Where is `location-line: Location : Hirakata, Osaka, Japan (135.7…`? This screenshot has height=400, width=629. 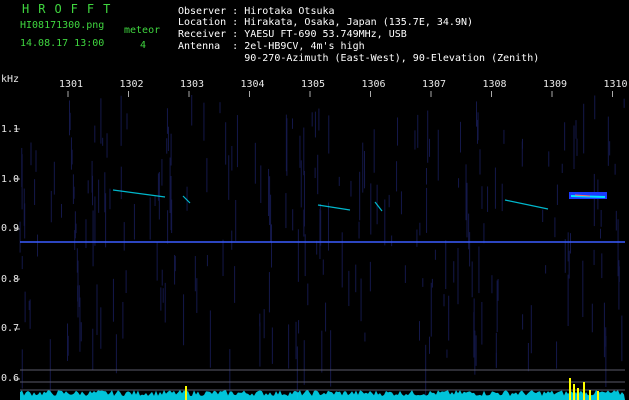
location-line: Location : Hirakata, Osaka, Japan (135.7… is located at coordinates (326, 22).